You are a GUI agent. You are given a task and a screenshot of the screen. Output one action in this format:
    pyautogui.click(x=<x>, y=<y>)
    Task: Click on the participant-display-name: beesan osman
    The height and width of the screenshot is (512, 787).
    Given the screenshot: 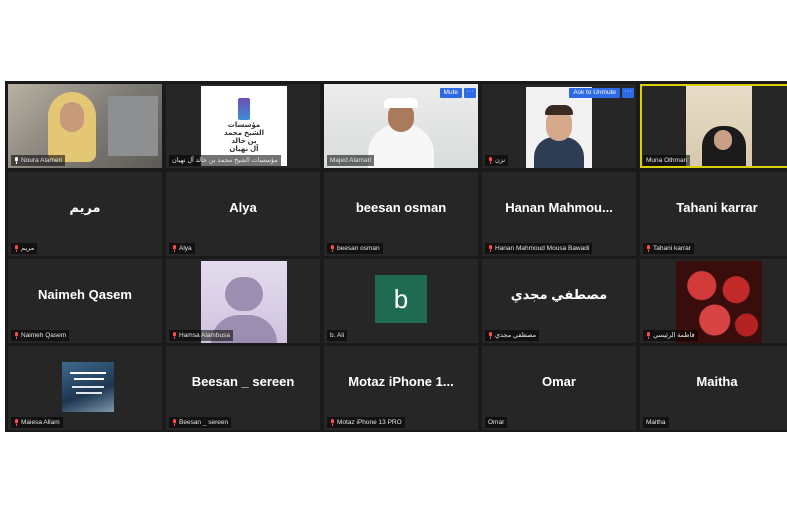 What is the action you would take?
    pyautogui.click(x=401, y=207)
    